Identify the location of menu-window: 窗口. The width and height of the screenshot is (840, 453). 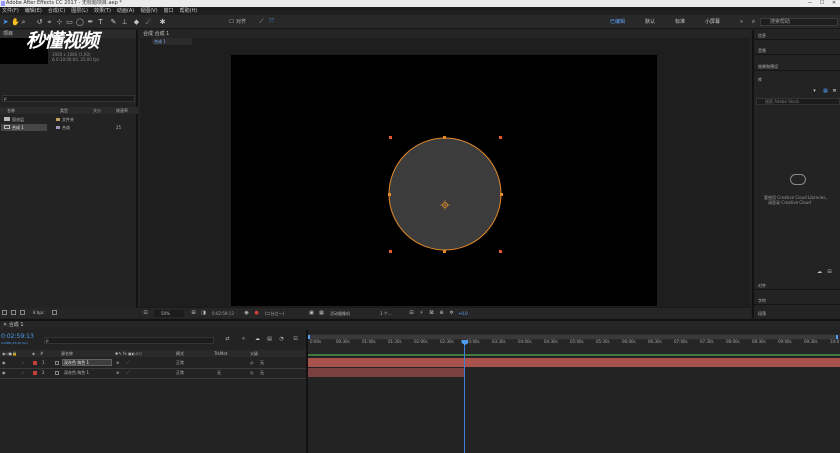
(169, 11).